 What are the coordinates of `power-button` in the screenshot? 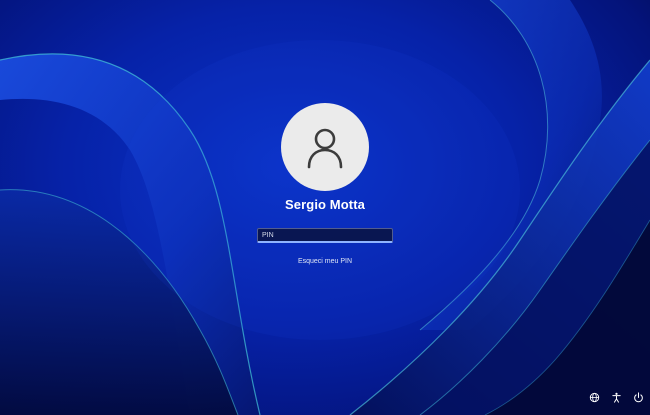 It's located at (638, 397).